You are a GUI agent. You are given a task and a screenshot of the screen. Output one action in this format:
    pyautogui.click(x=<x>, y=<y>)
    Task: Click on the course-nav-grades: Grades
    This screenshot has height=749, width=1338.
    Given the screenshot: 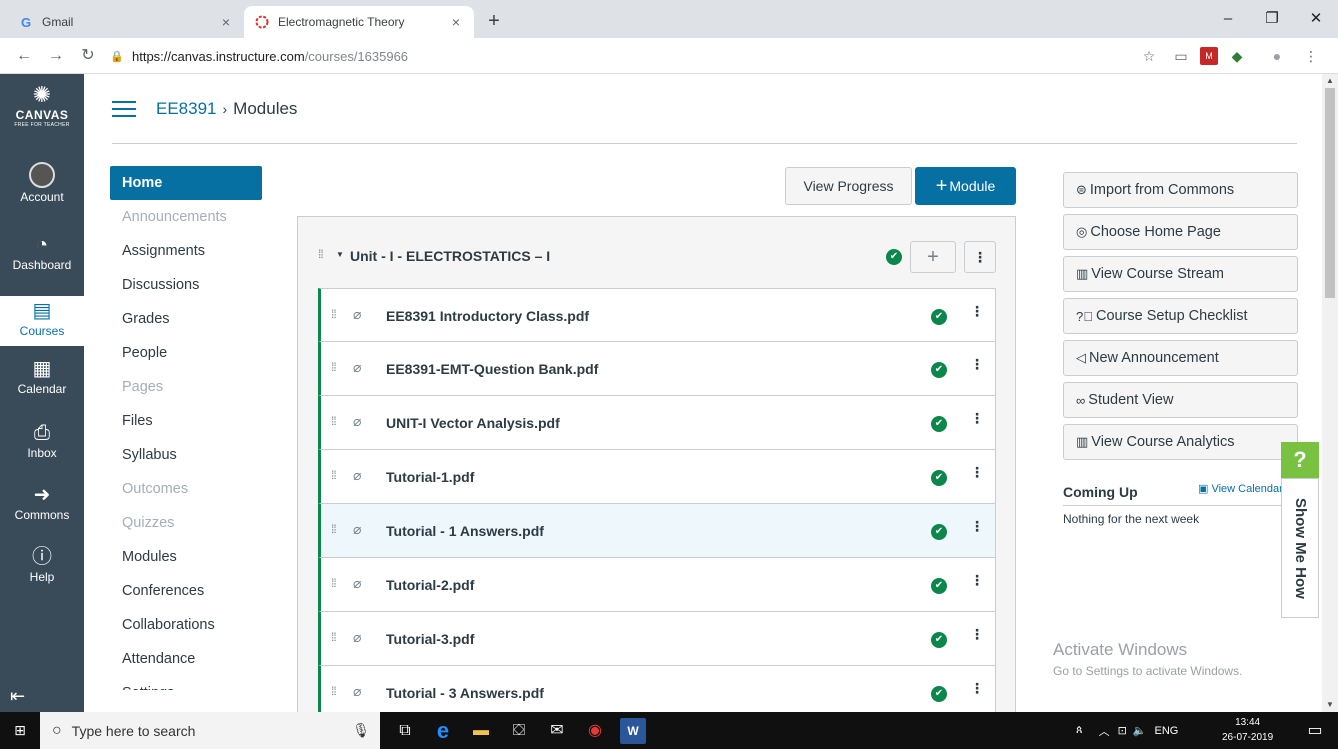 What is the action you would take?
    pyautogui.click(x=186, y=319)
    